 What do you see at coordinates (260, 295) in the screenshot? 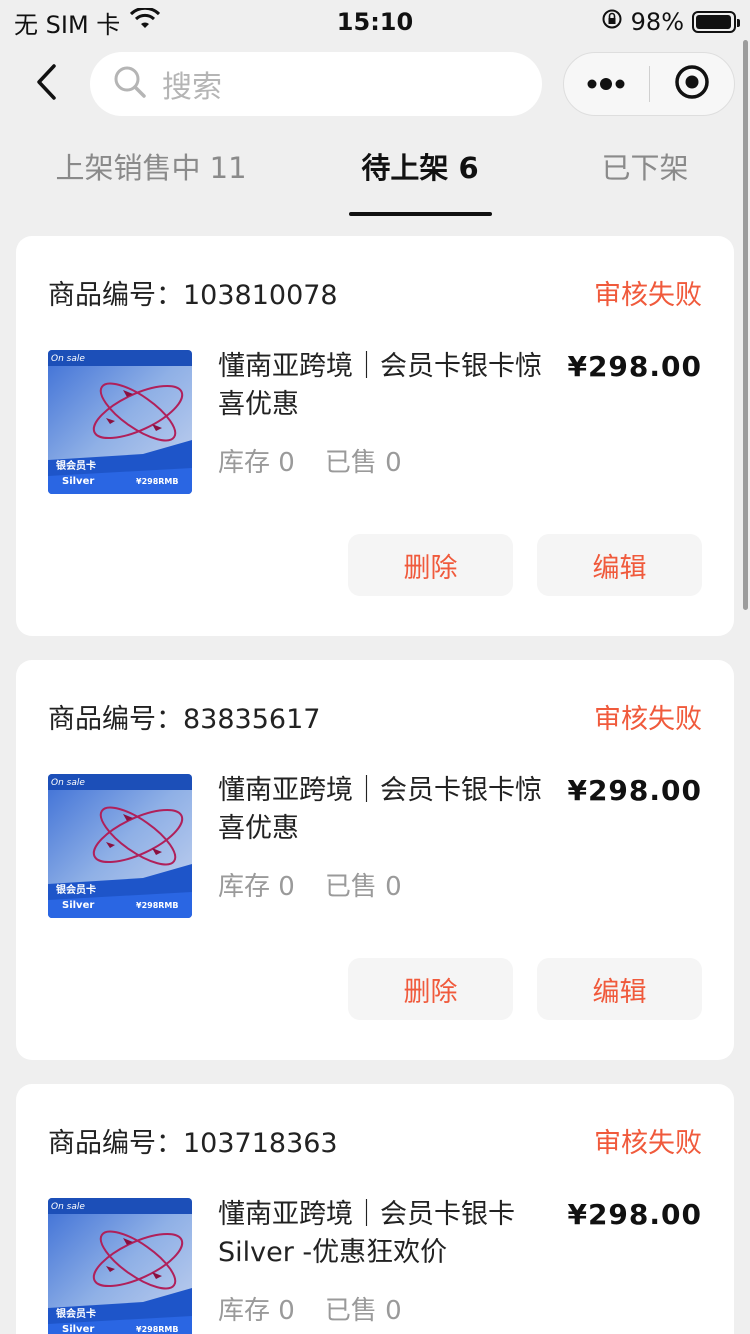
I see `product-code-value: 103810078` at bounding box center [260, 295].